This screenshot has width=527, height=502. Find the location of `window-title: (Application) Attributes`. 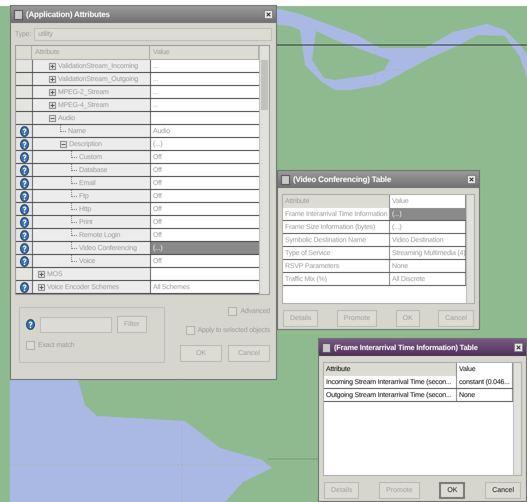

window-title: (Application) Attributes is located at coordinates (68, 14).